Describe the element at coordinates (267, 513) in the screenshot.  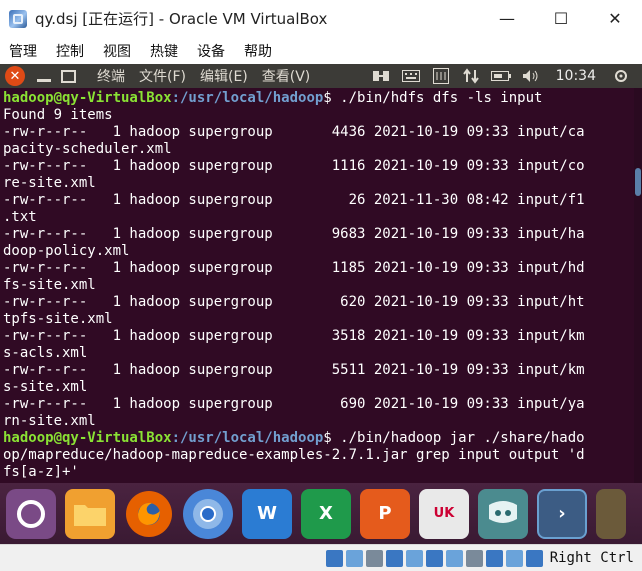
I see `wps-writer-icon: W` at that location.